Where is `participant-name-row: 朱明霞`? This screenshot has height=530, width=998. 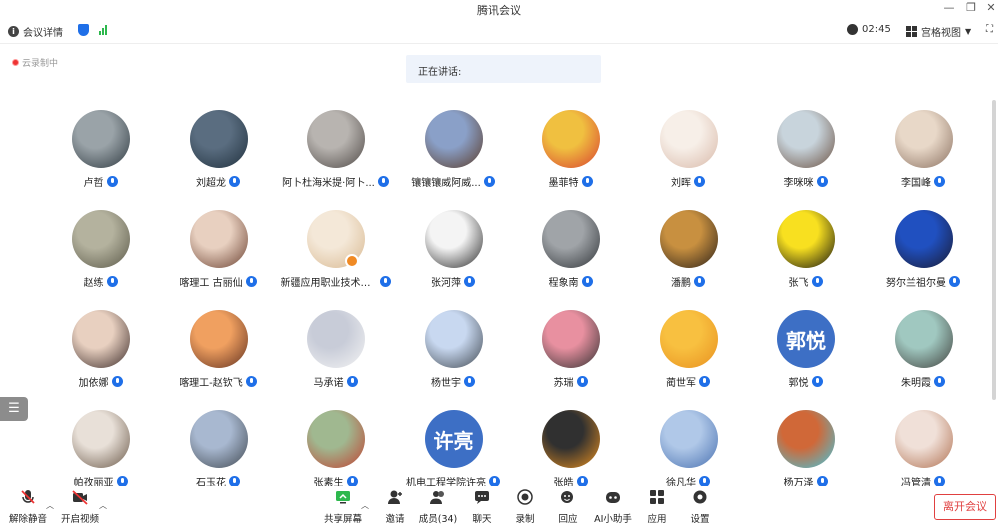 participant-name-row: 朱明霞 is located at coordinates (923, 381).